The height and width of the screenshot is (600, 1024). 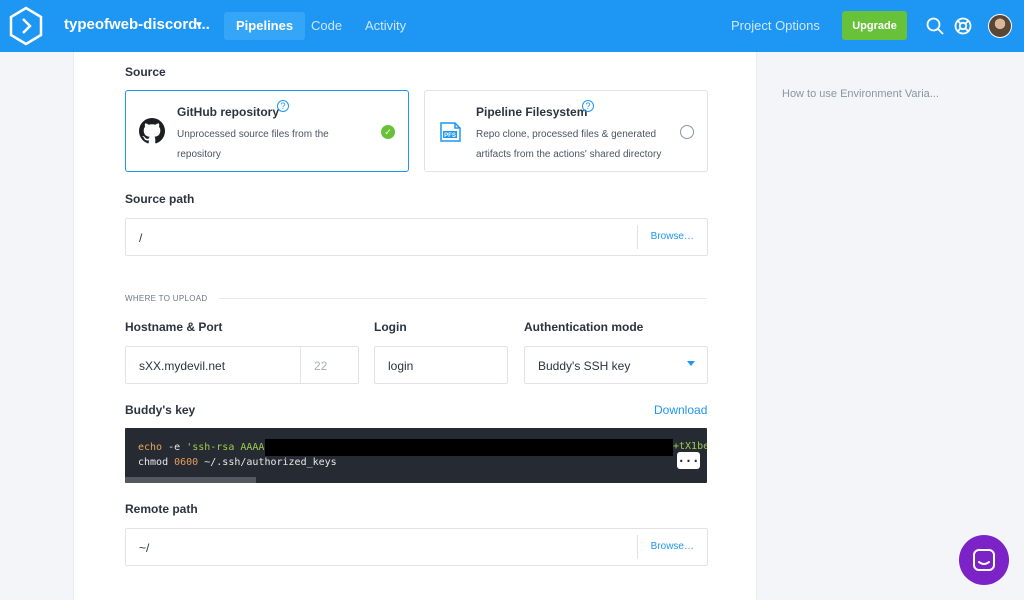 What do you see at coordinates (532, 112) in the screenshot?
I see `pfs-option-title: Pipeline Filesystem` at bounding box center [532, 112].